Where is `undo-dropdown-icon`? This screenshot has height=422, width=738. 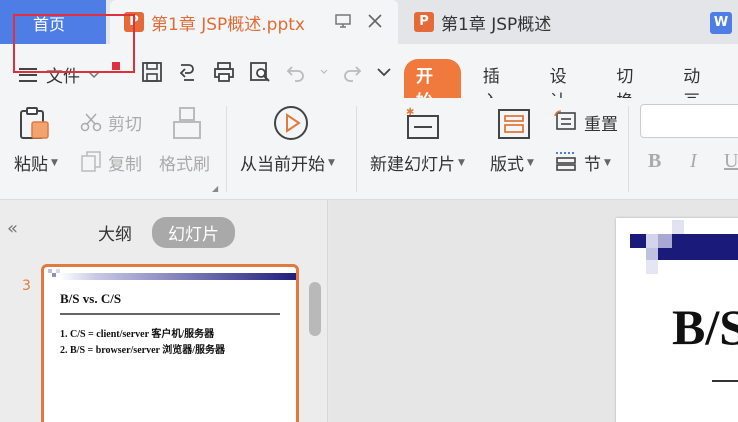
undo-dropdown-icon is located at coordinates (324, 72).